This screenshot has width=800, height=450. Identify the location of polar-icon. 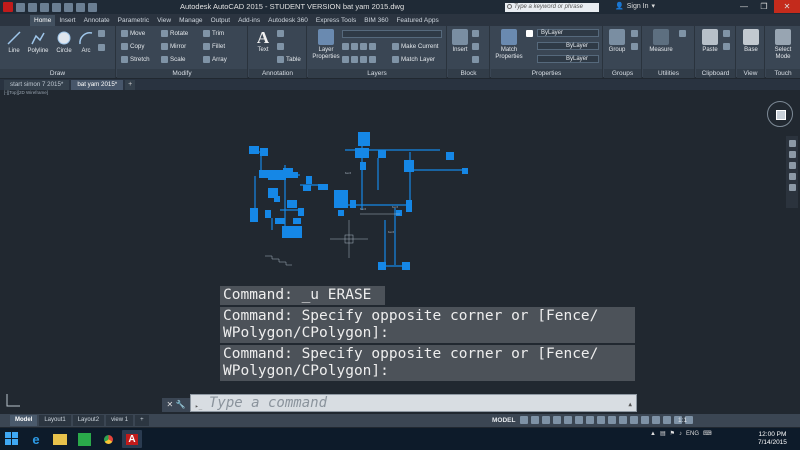
(557, 420).